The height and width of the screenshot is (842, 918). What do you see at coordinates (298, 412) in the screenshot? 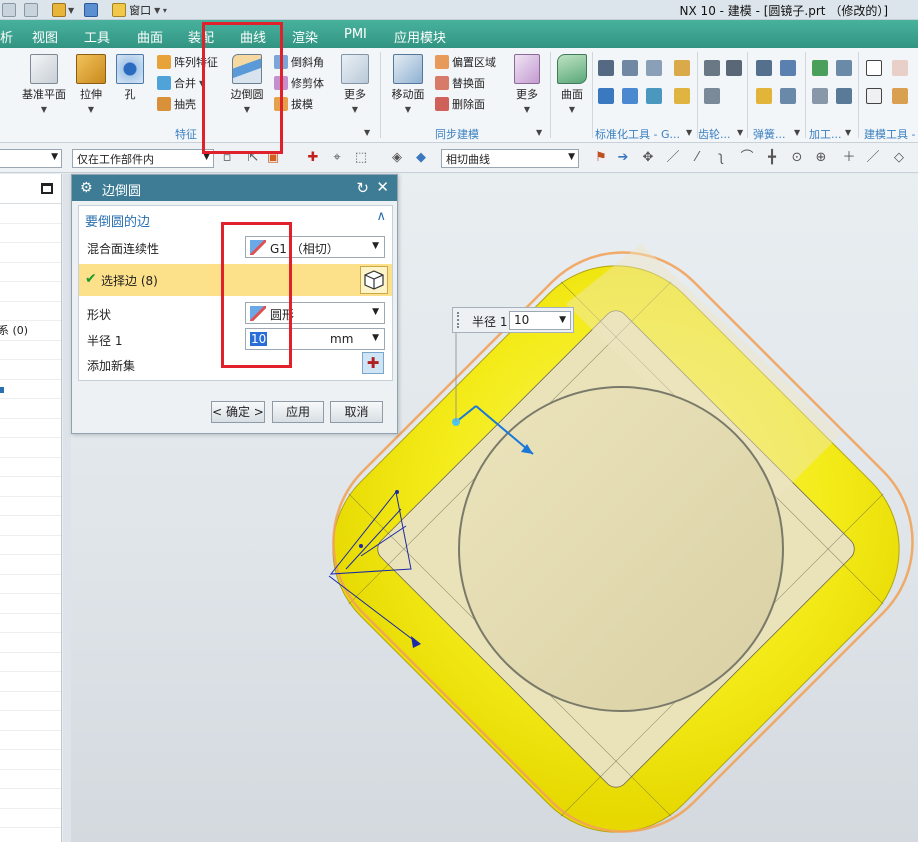
I see `apply-button: 应用` at bounding box center [298, 412].